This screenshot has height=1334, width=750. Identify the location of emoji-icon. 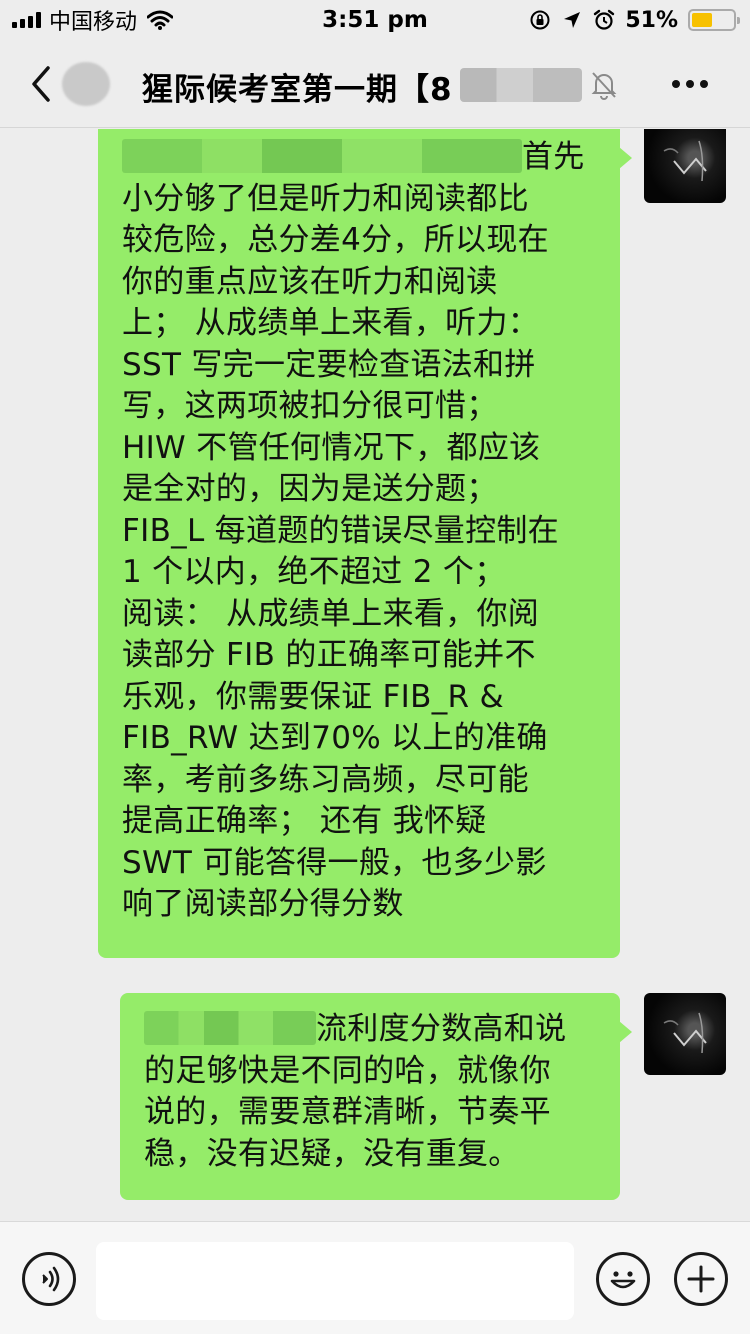
(623, 1279).